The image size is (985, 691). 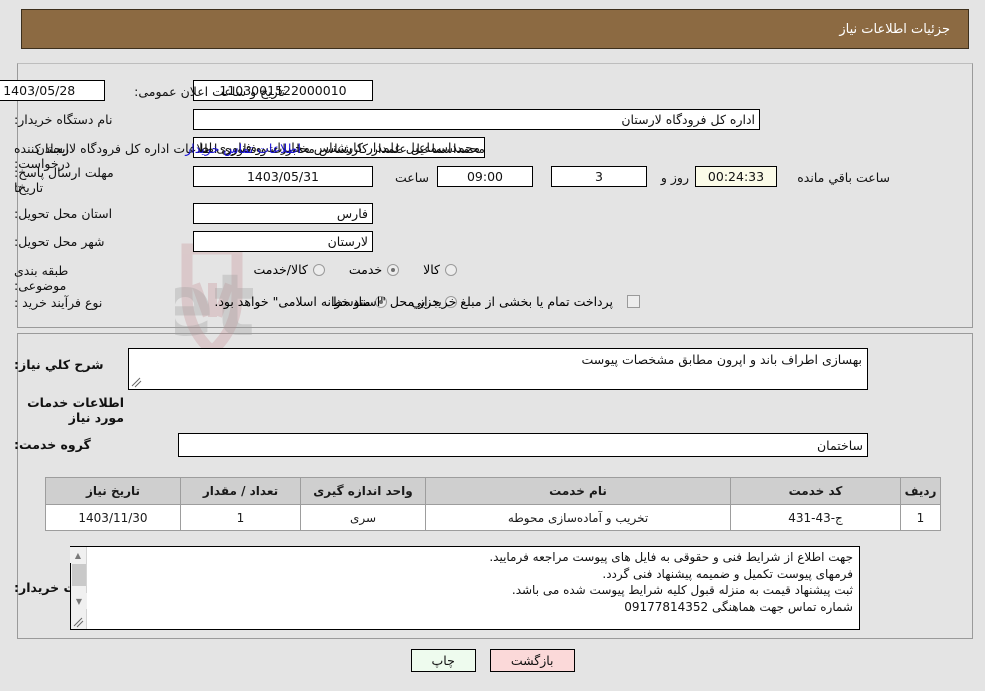 What do you see at coordinates (411, 177) in the screenshot?
I see `label-deadline-hour: ساعت` at bounding box center [411, 177].